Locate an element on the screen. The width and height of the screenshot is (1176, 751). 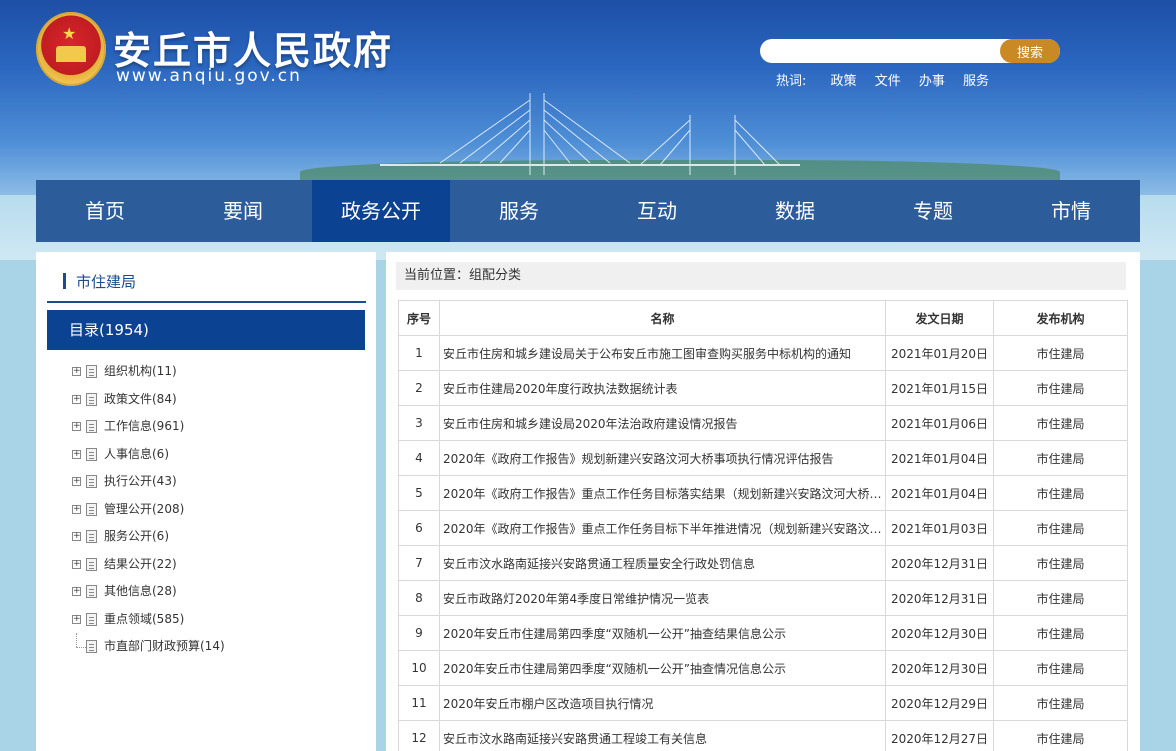
row-index: 3 is located at coordinates (419, 423).